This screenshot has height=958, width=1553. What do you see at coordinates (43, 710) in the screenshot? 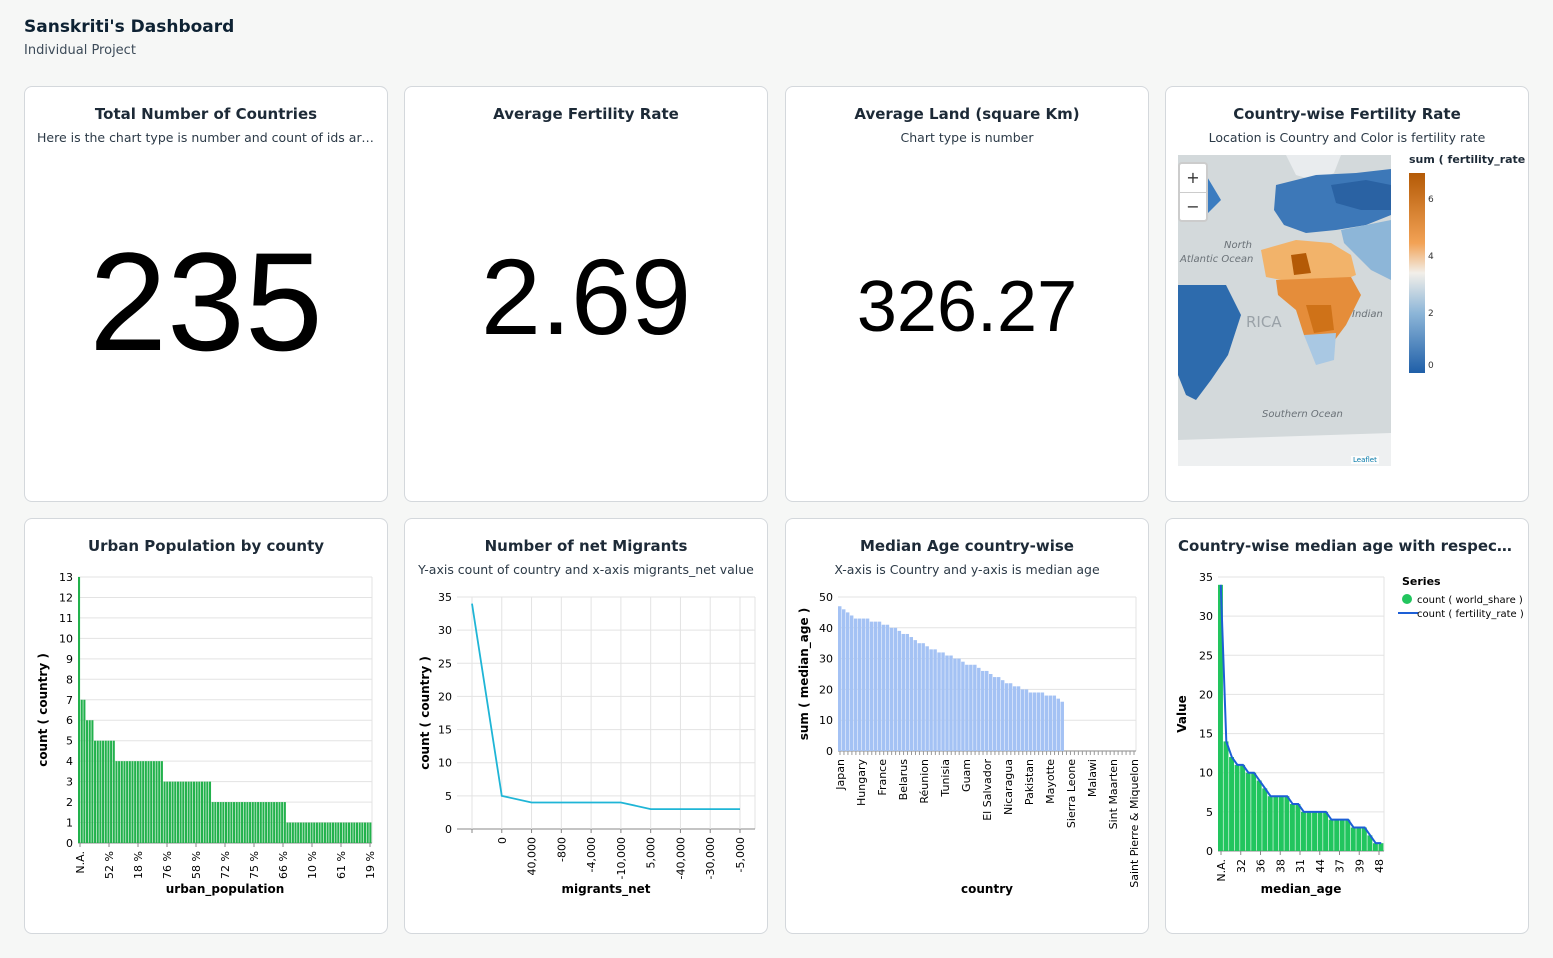
I see `y-axis-title: count ( country )` at bounding box center [43, 710].